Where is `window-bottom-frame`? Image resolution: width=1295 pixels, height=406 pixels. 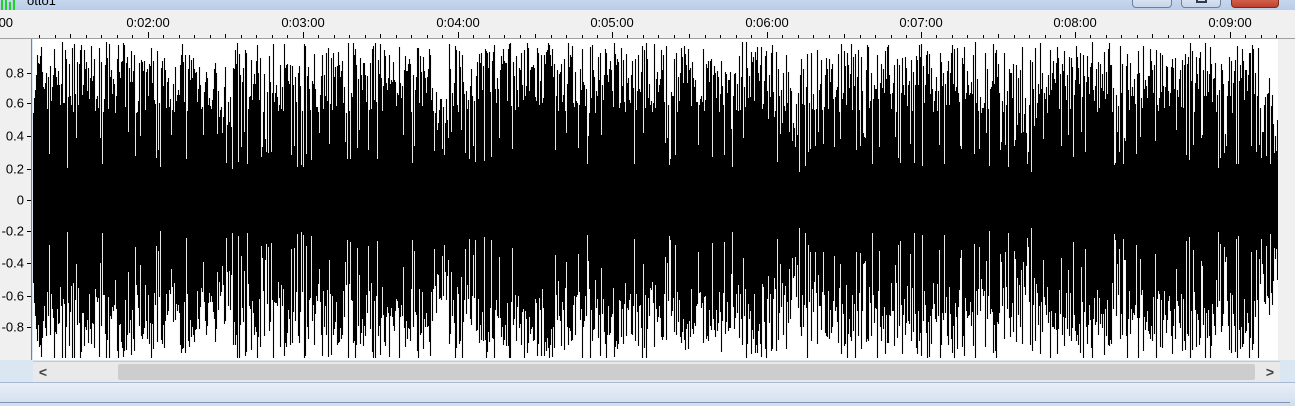 window-bottom-frame is located at coordinates (647, 394).